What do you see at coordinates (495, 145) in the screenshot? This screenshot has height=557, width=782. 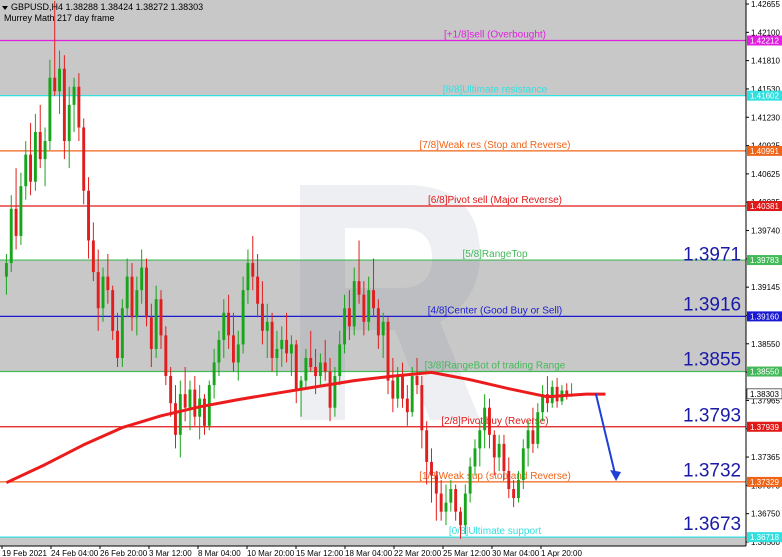 I see `murrey-level-label: [7/8]Weak res (Stop and Reverse)` at bounding box center [495, 145].